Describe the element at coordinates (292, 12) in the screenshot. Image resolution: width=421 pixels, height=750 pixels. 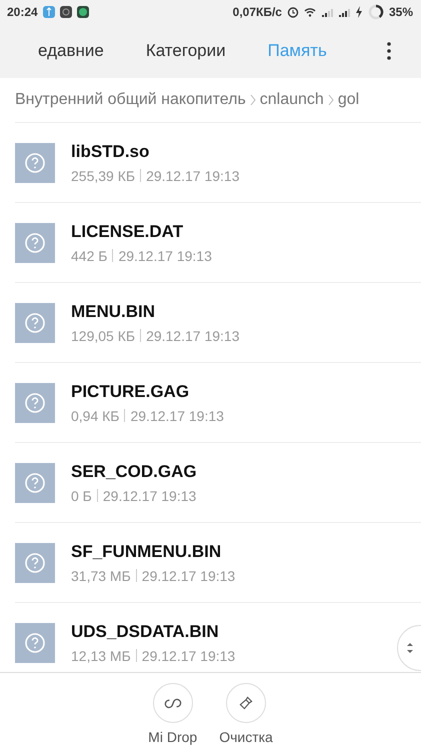
I see `alarm-icon` at that location.